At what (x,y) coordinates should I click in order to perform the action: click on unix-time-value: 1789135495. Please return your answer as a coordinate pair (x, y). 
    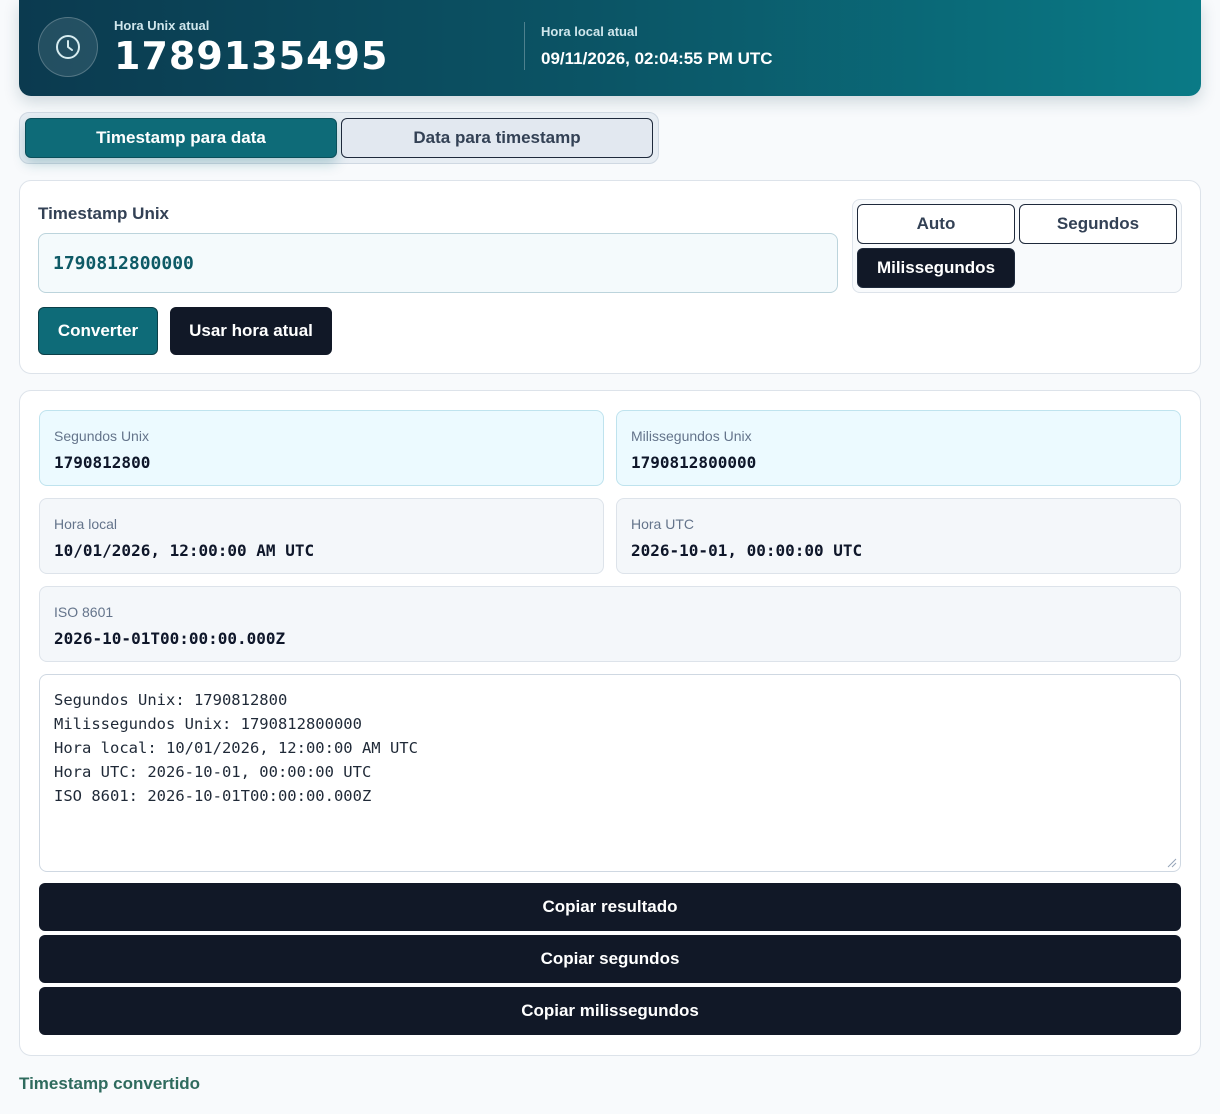
    Looking at the image, I should click on (251, 56).